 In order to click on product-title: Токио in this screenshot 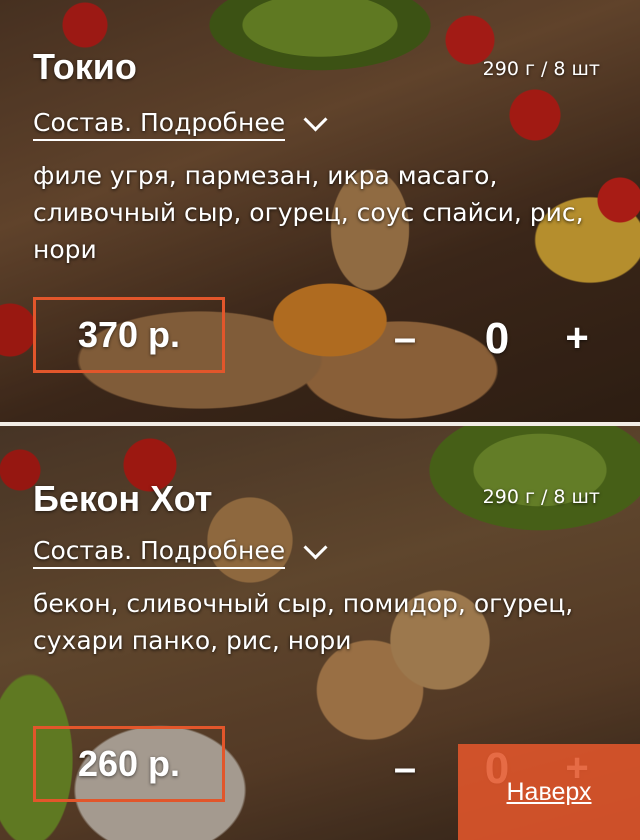, I will do `click(85, 66)`.